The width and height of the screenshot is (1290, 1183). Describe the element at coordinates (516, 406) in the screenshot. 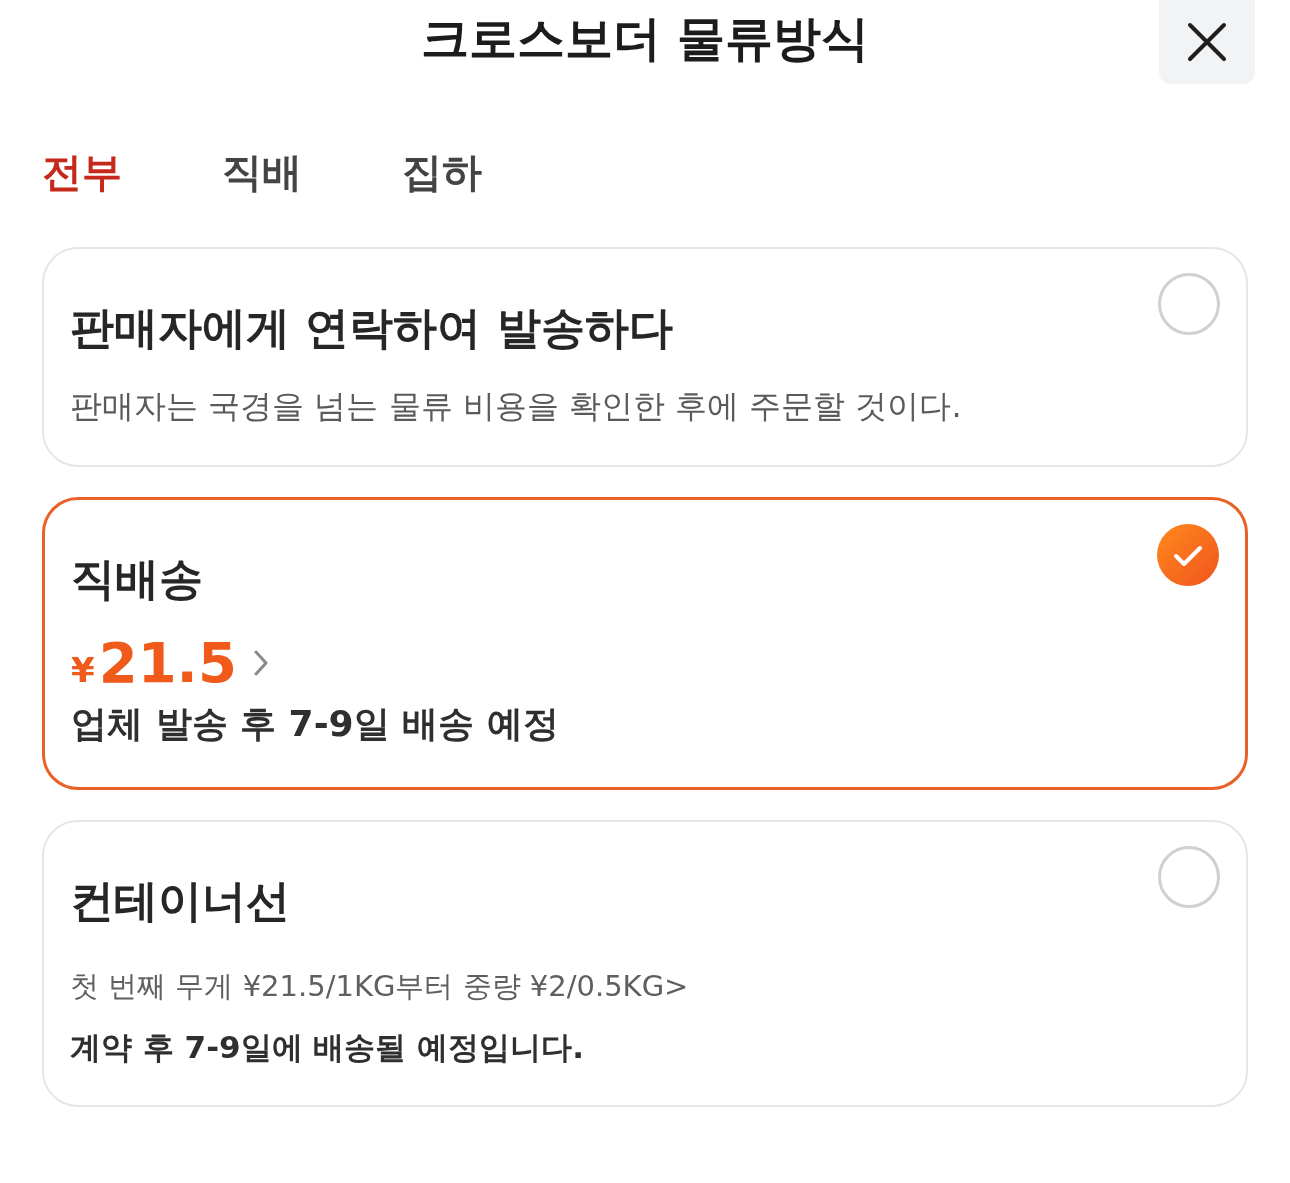

I see `option-note: 판매자는 국경을 넘는 물류 비용을 확인한 후에 주문할 것이다.` at that location.